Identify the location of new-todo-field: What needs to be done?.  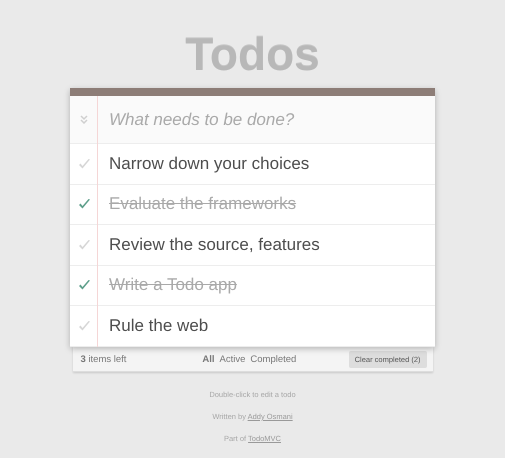
(266, 119).